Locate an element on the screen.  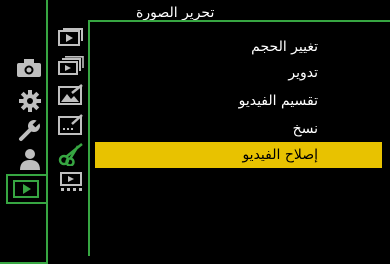
menu-item-resize: تغيير الحجم is located at coordinates (238, 47).